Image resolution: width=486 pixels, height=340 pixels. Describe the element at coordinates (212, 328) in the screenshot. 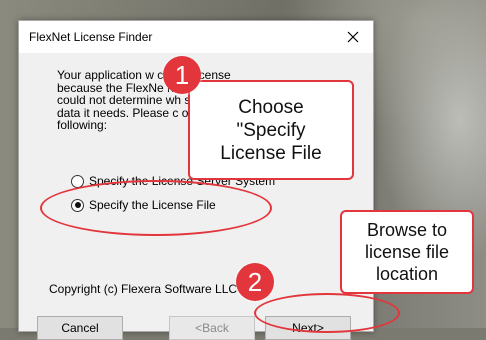

I see `back-button: <Back` at that location.